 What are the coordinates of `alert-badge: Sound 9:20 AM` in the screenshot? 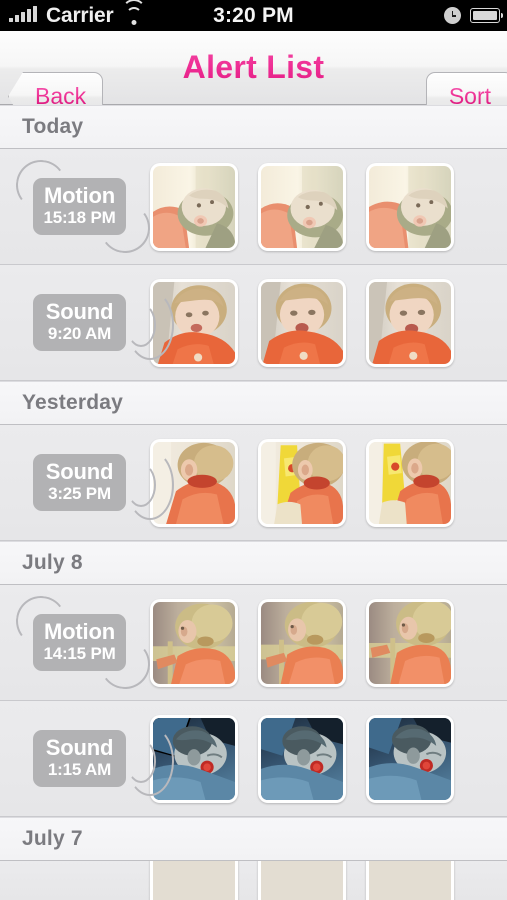 It's located at (79, 322).